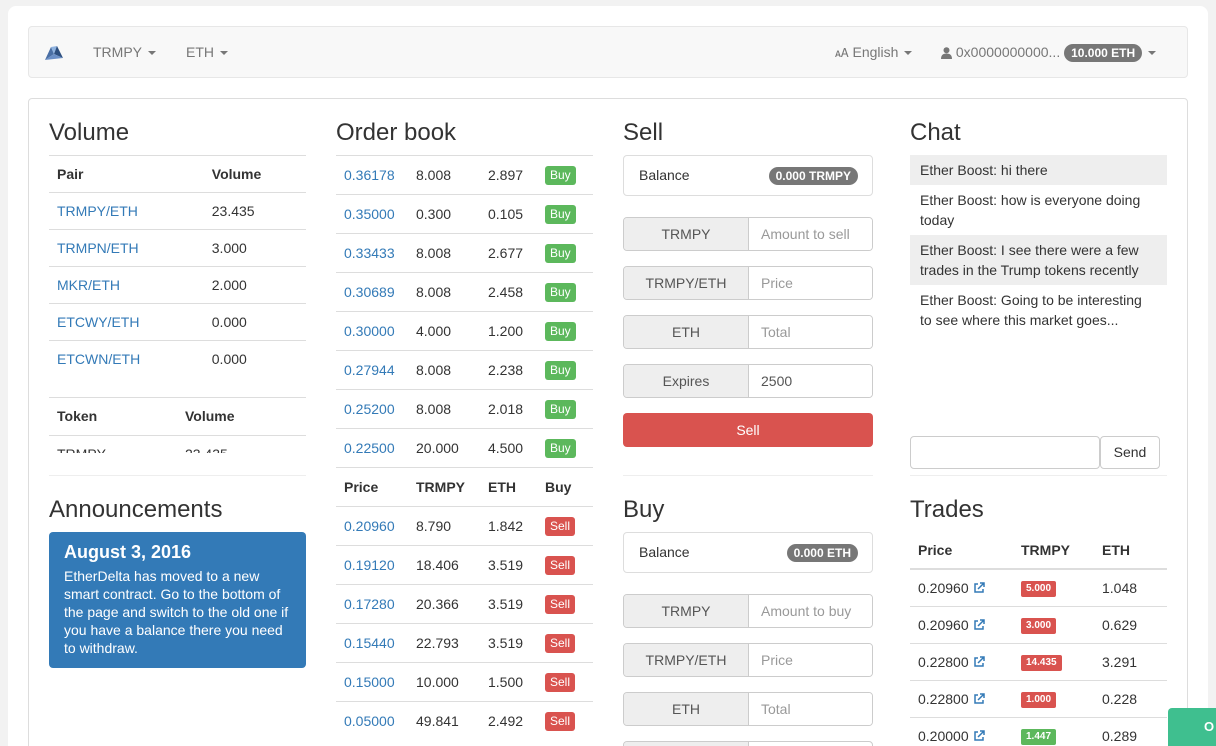 The width and height of the screenshot is (1216, 746). Describe the element at coordinates (98, 248) in the screenshot. I see `pair-link: TRMPN/ETH` at that location.